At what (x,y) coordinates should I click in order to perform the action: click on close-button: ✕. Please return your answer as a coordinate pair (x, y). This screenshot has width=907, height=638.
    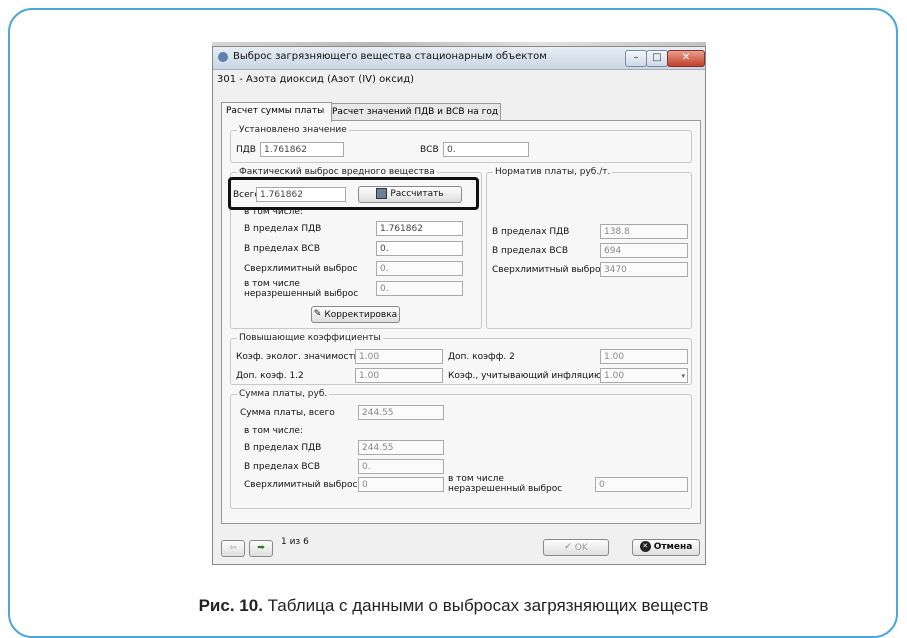
    Looking at the image, I should click on (686, 58).